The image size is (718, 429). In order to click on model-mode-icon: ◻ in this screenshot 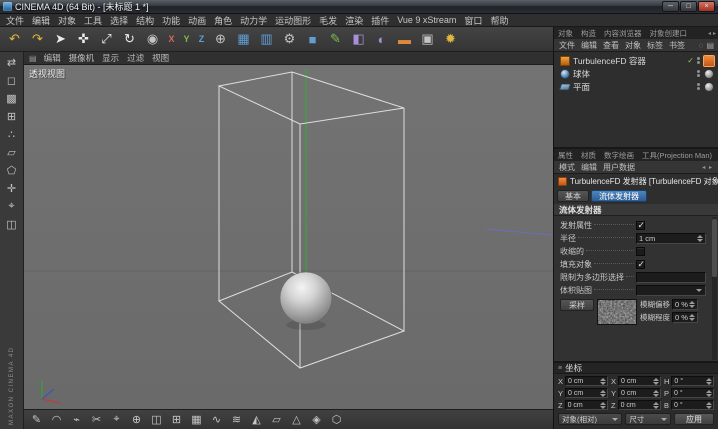, I will do `click(12, 80)`.